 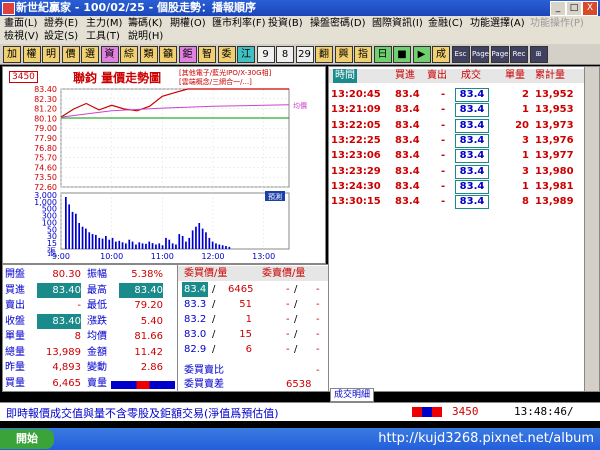 What do you see at coordinates (12, 54) in the screenshot?
I see `toolbar-button-0: 加` at bounding box center [12, 54].